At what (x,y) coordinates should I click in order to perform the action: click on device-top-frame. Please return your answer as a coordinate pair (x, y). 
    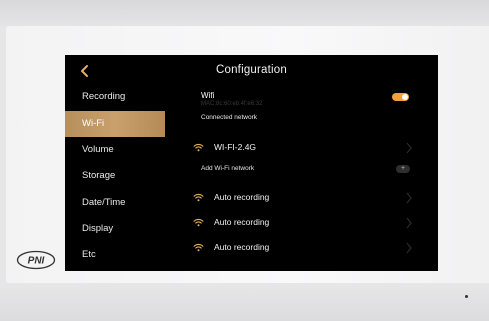
    Looking at the image, I should click on (244, 13).